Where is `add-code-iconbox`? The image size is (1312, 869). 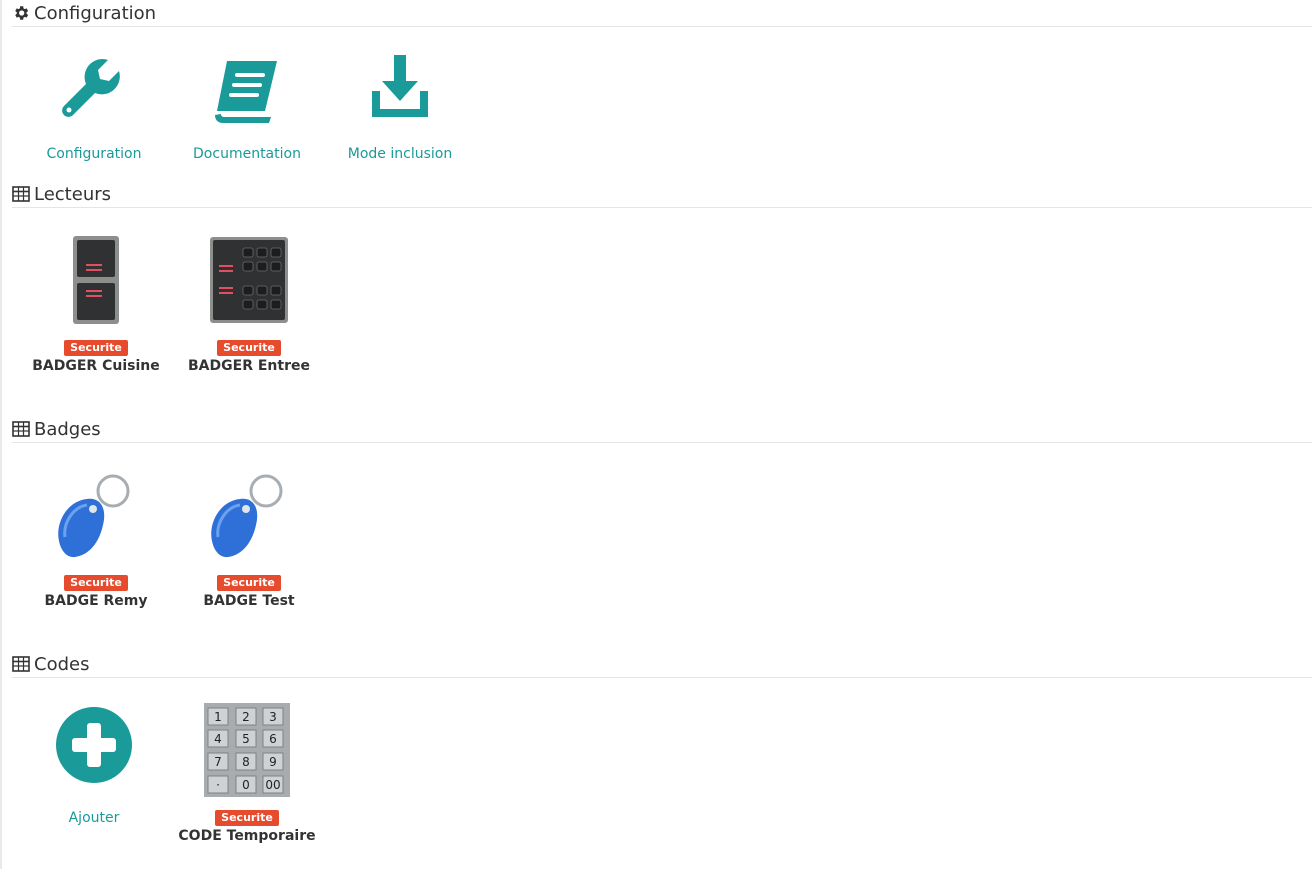
add-code-iconbox is located at coordinates (94, 745).